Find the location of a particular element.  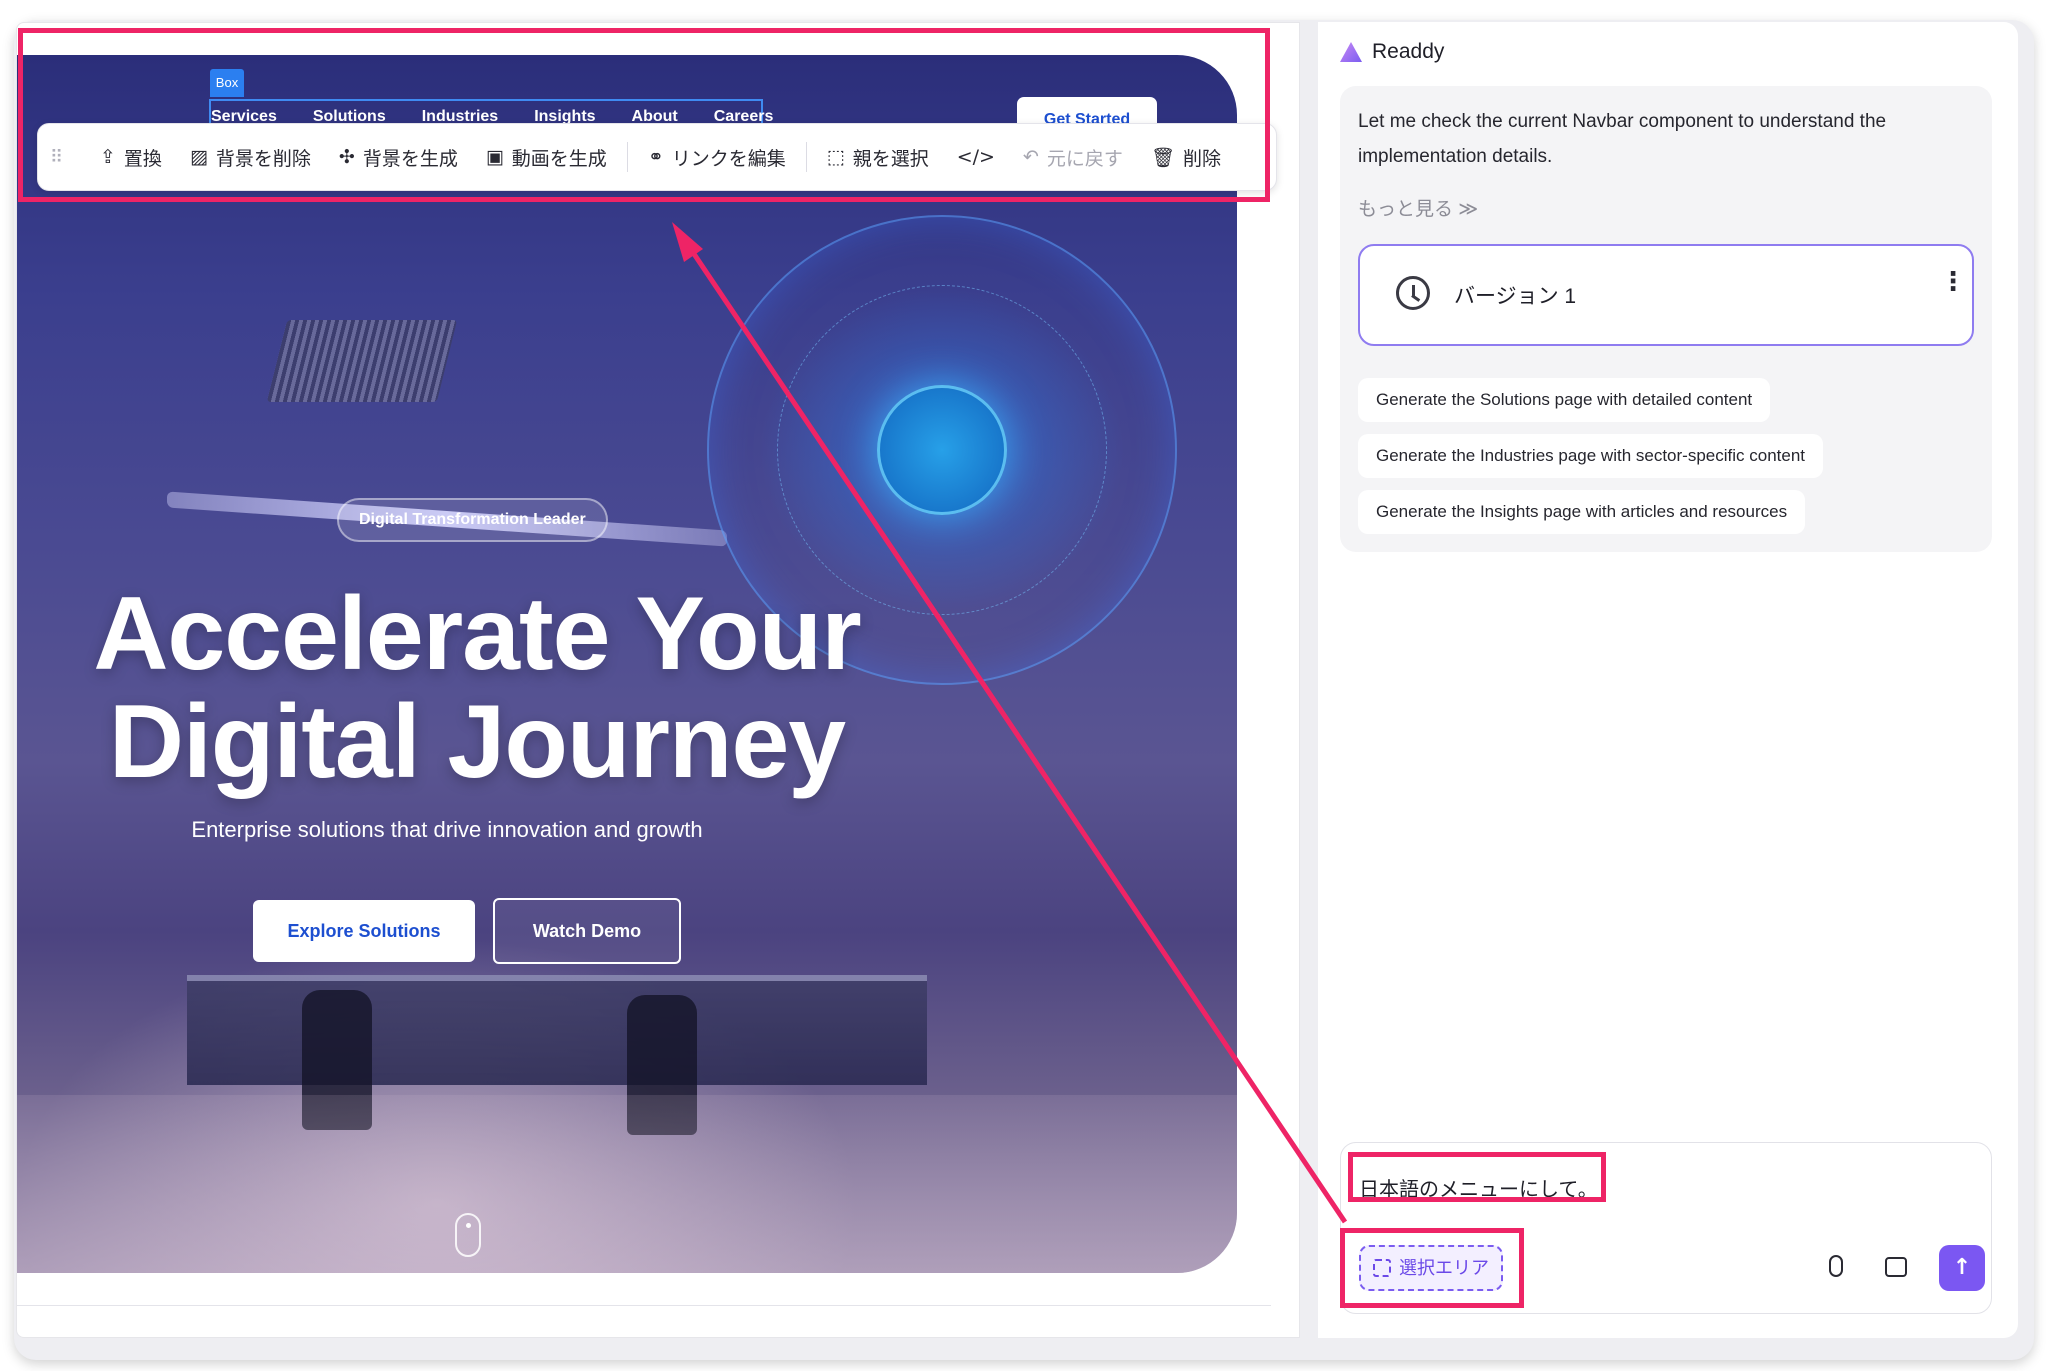

history-icon is located at coordinates (1413, 293).